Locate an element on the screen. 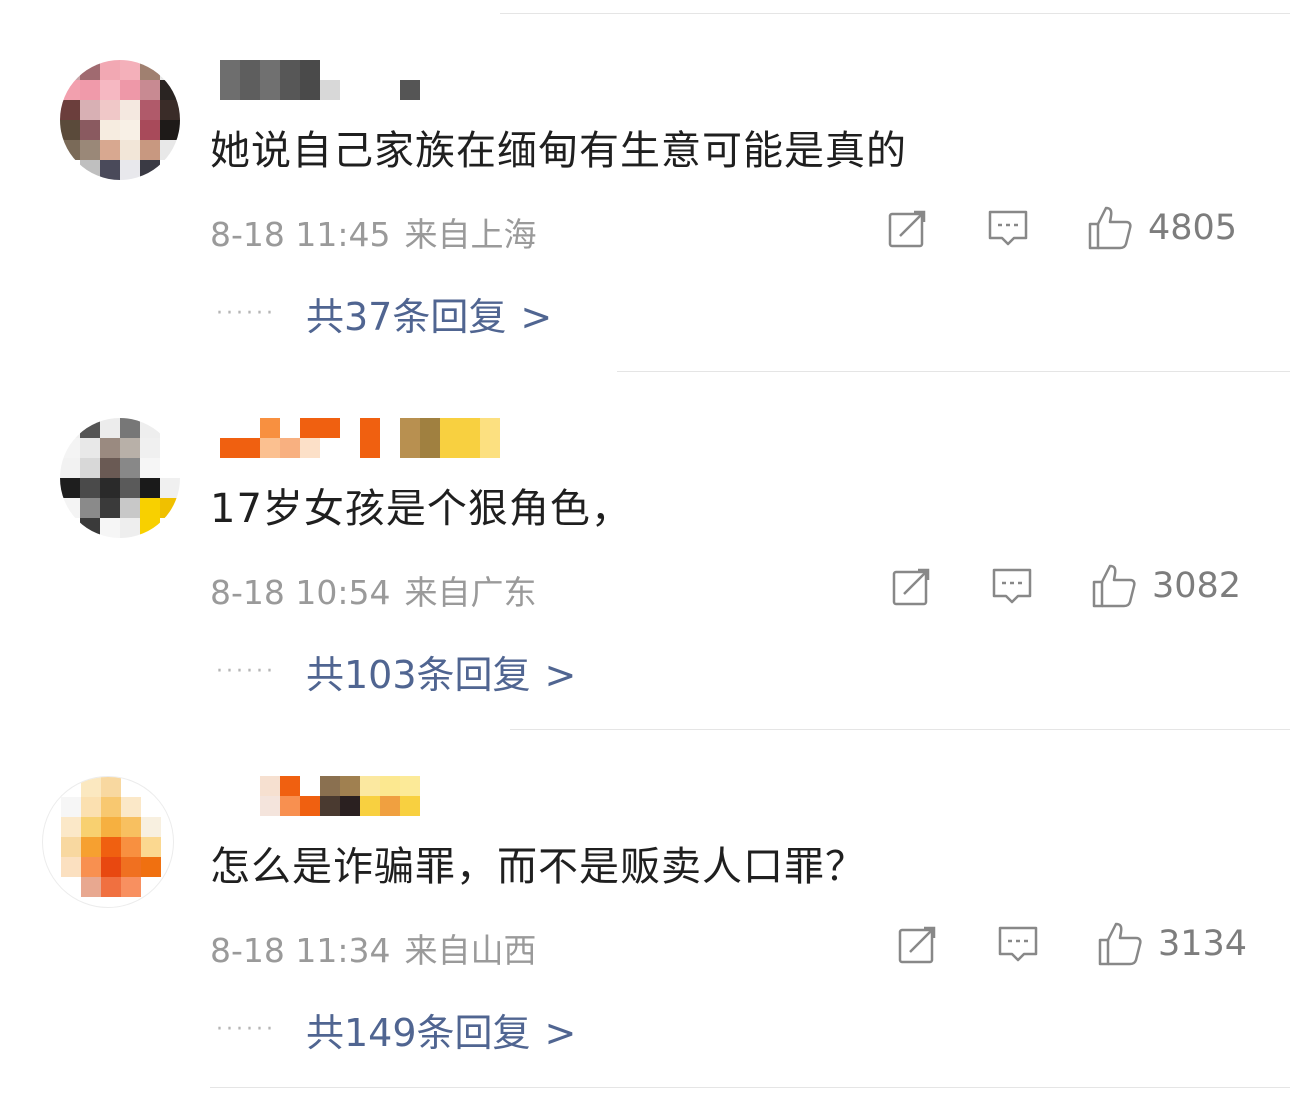 The height and width of the screenshot is (1110, 1290). replies-label: 共37条回复 is located at coordinates (406, 316).